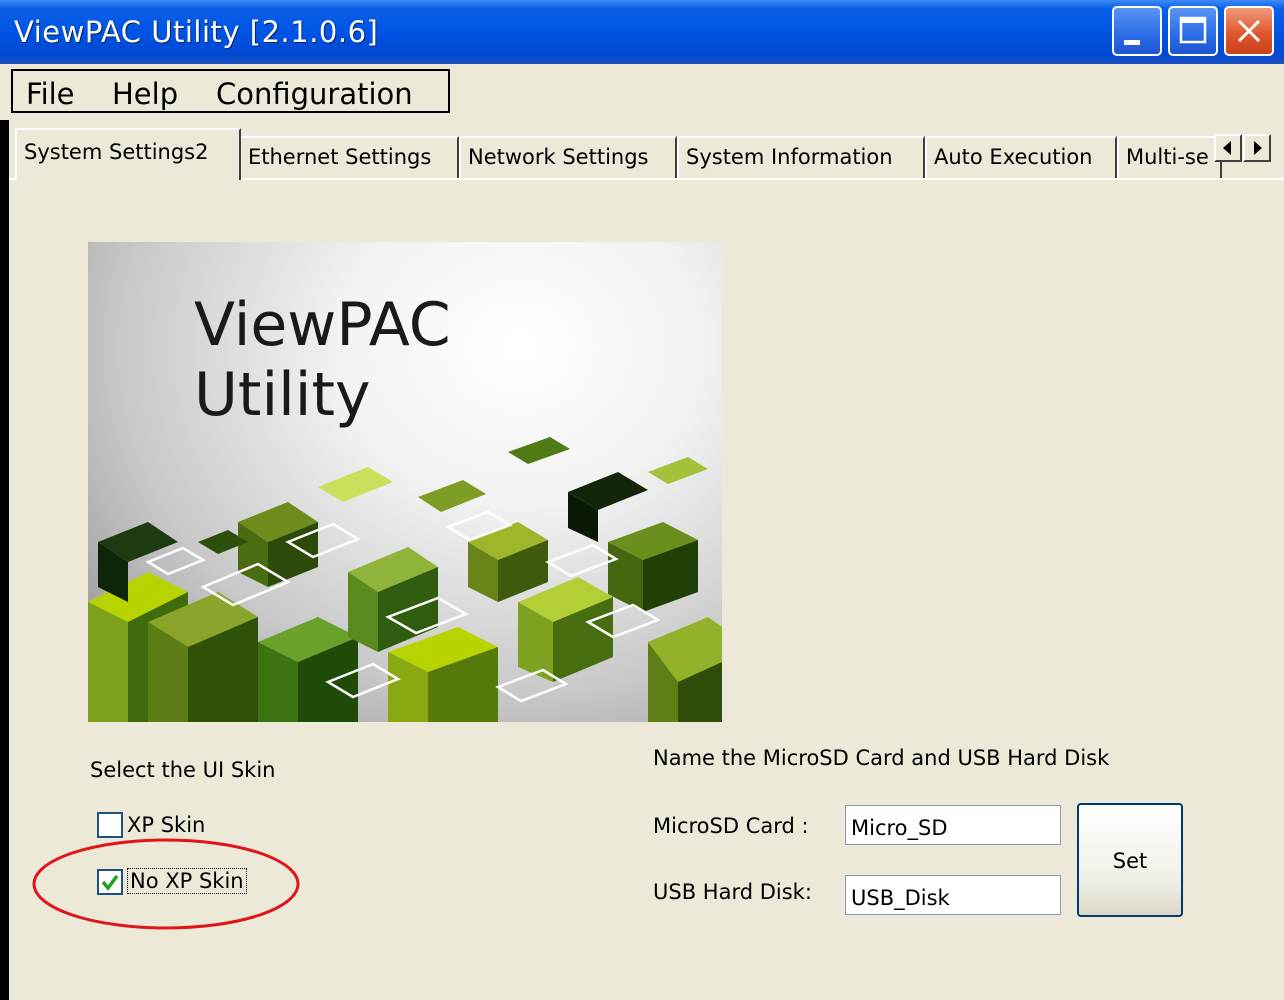  What do you see at coordinates (314, 94) in the screenshot?
I see `menu-configuration: Configuration` at bounding box center [314, 94].